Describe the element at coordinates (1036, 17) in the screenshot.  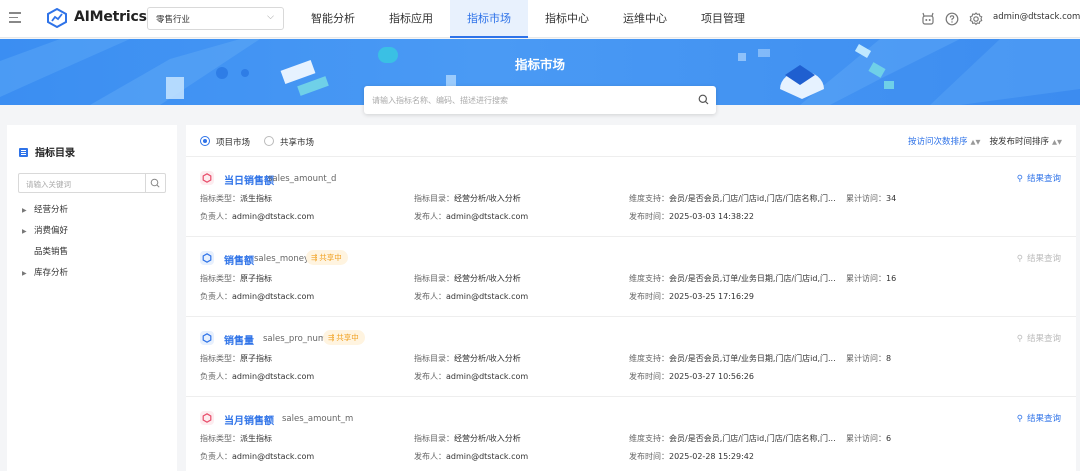
I see `user-account: admin@dtstack.com` at that location.